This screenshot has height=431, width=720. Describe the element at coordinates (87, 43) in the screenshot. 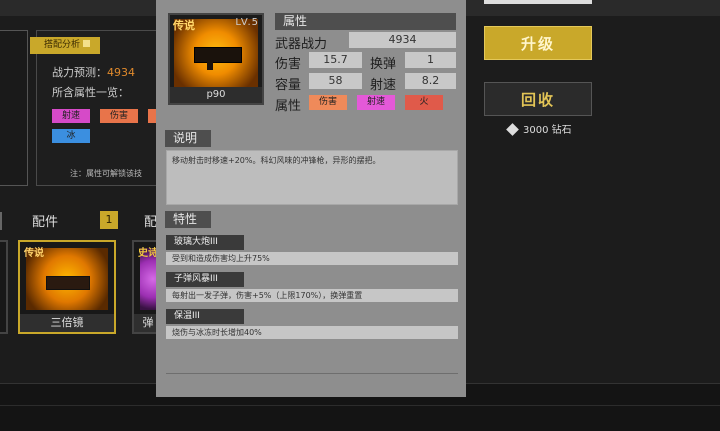

I see `flag-icon` at that location.